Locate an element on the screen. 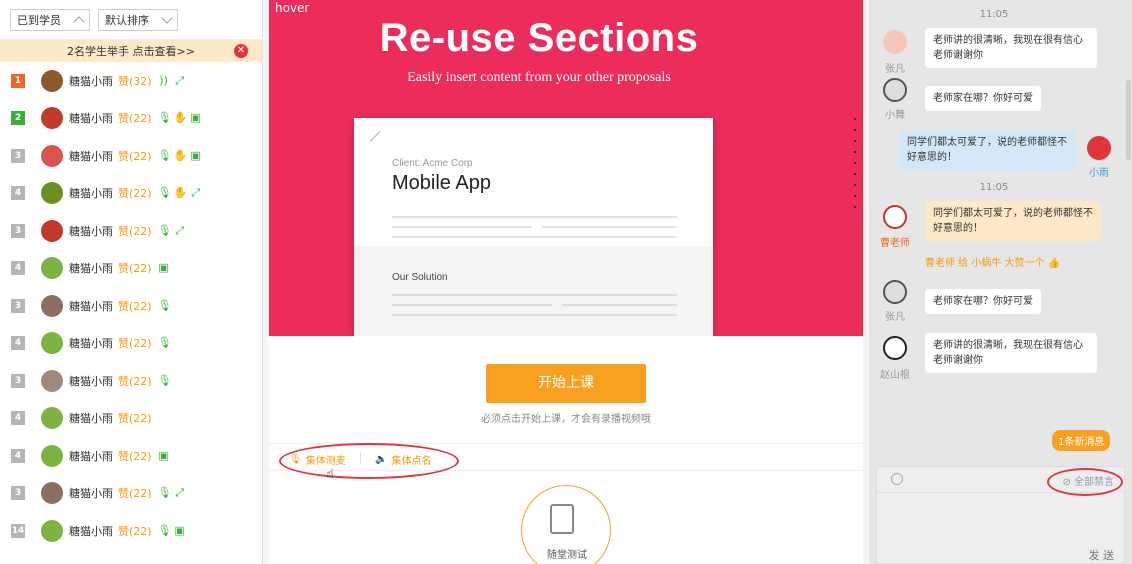  doc-client: Client: Acme Corp is located at coordinates (432, 163).